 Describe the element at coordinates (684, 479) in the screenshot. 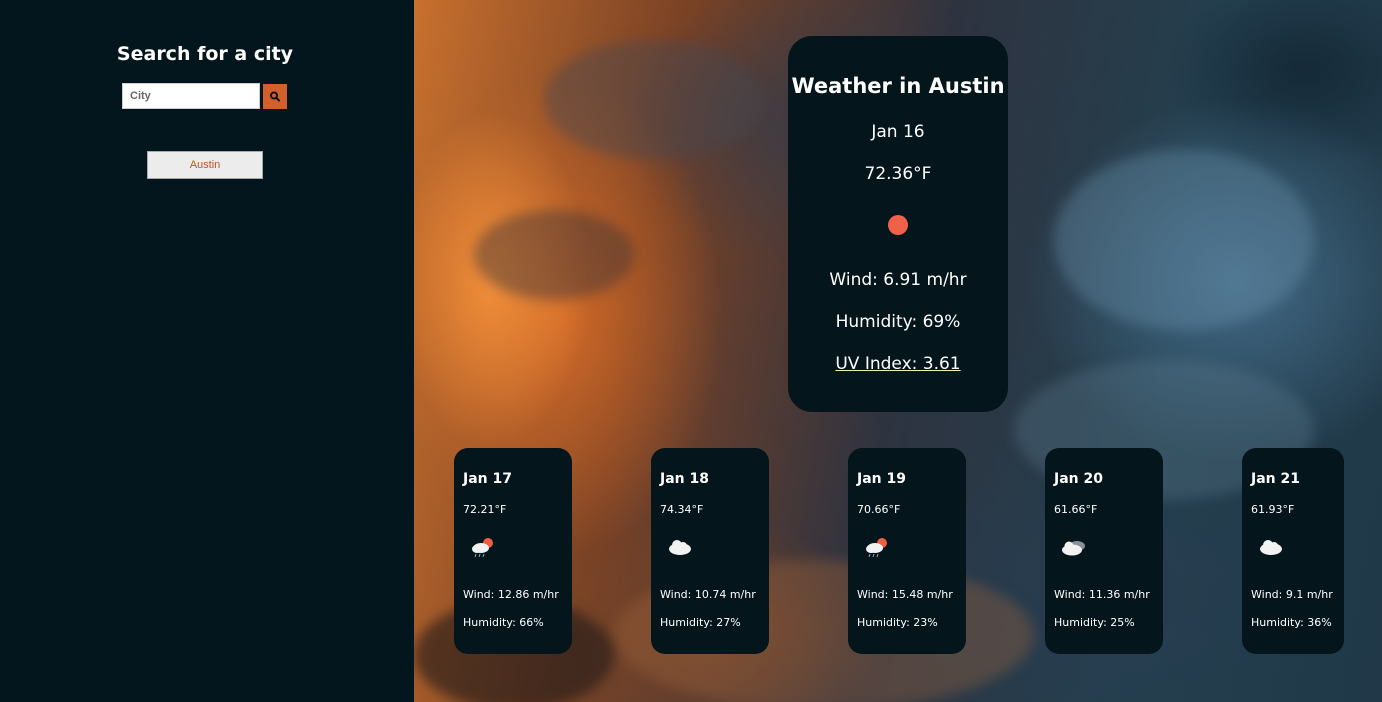

I see `forecast-date: Jan 18` at that location.